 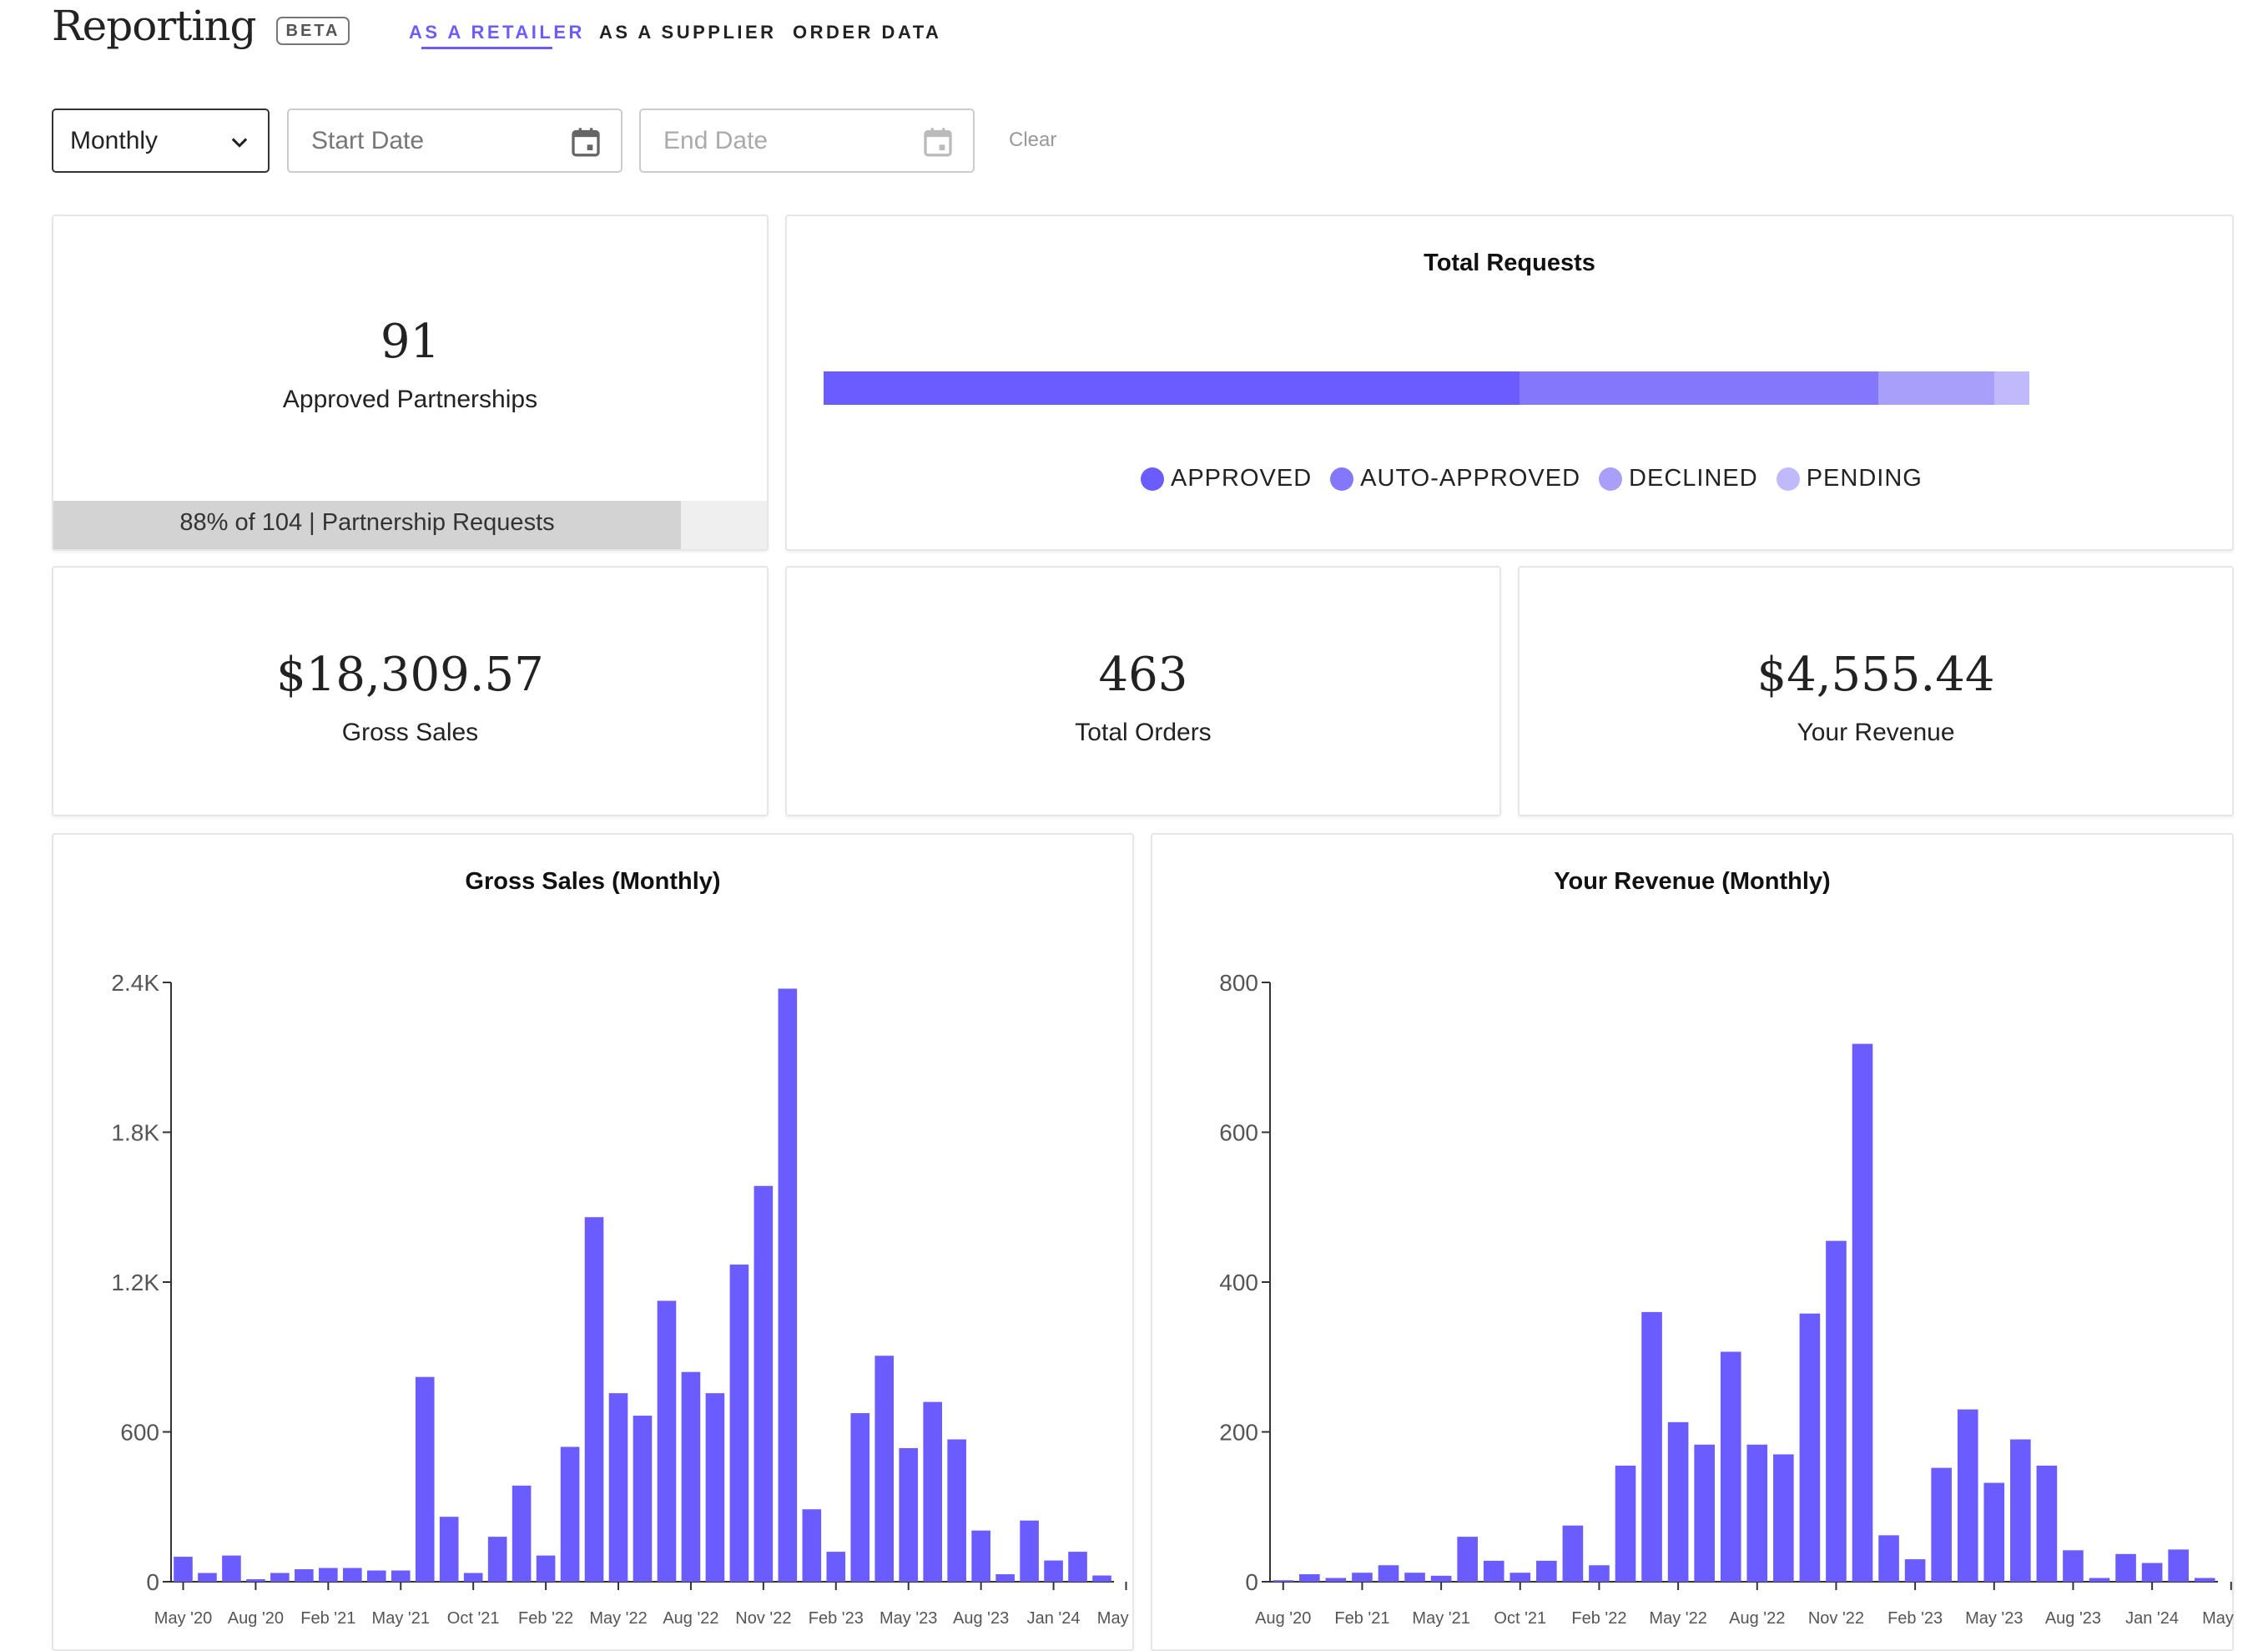 What do you see at coordinates (1238, 1433) in the screenshot?
I see `y-tick-label: 200` at bounding box center [1238, 1433].